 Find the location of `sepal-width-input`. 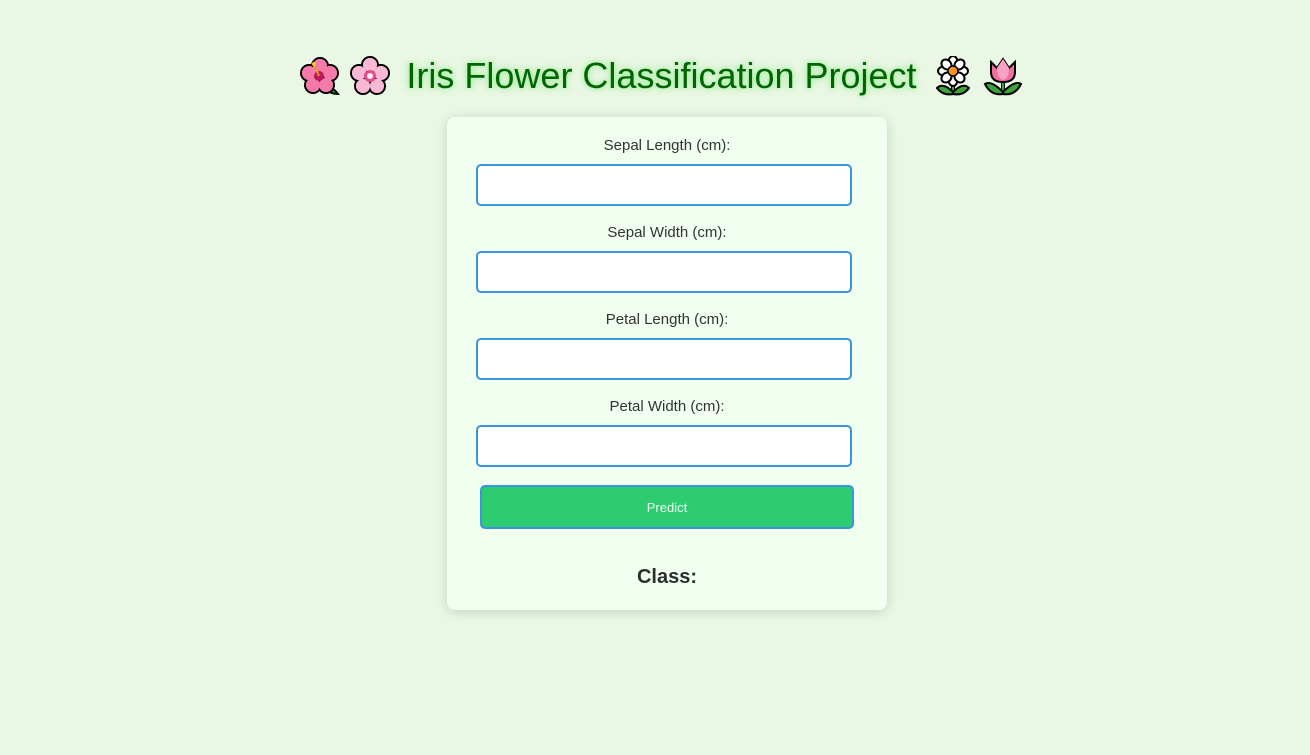

sepal-width-input is located at coordinates (664, 272).